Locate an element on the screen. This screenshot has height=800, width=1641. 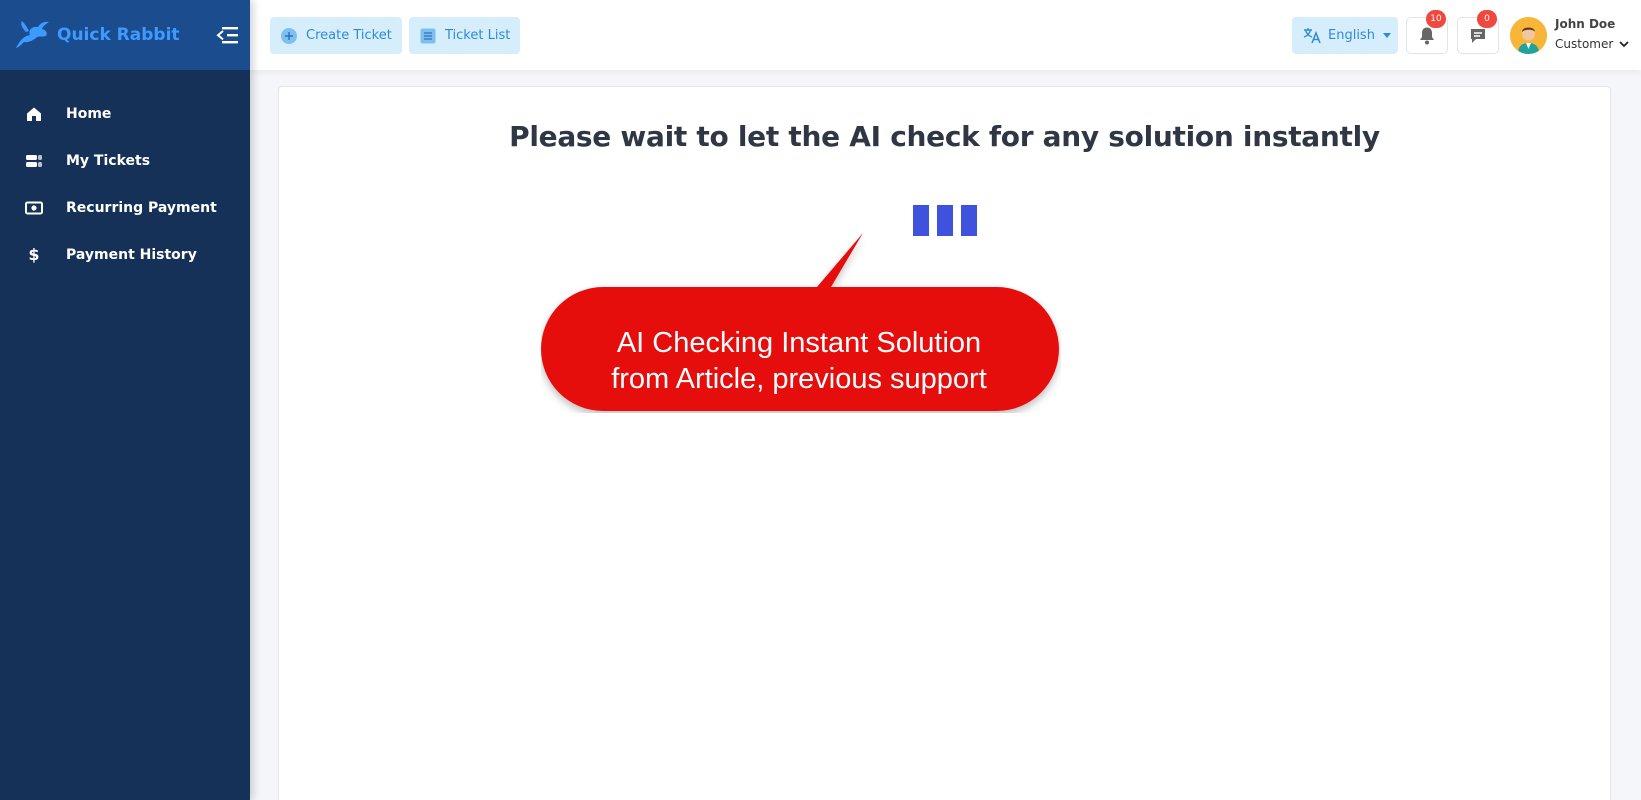
language-selector: English is located at coordinates (1345, 35).